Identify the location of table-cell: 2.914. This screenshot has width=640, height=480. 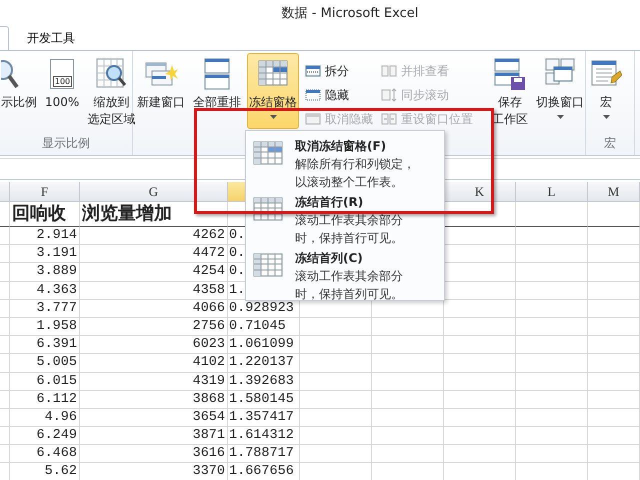
(45, 236).